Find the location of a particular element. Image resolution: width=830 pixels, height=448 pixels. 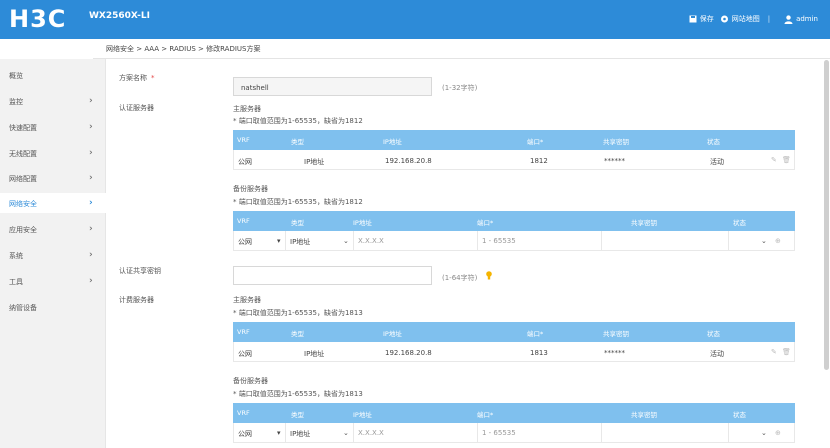

user-menu: admin is located at coordinates (801, 19).